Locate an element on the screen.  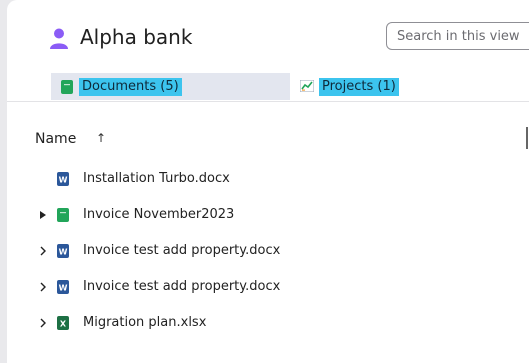
page-title: Alpha bank is located at coordinates (136, 37).